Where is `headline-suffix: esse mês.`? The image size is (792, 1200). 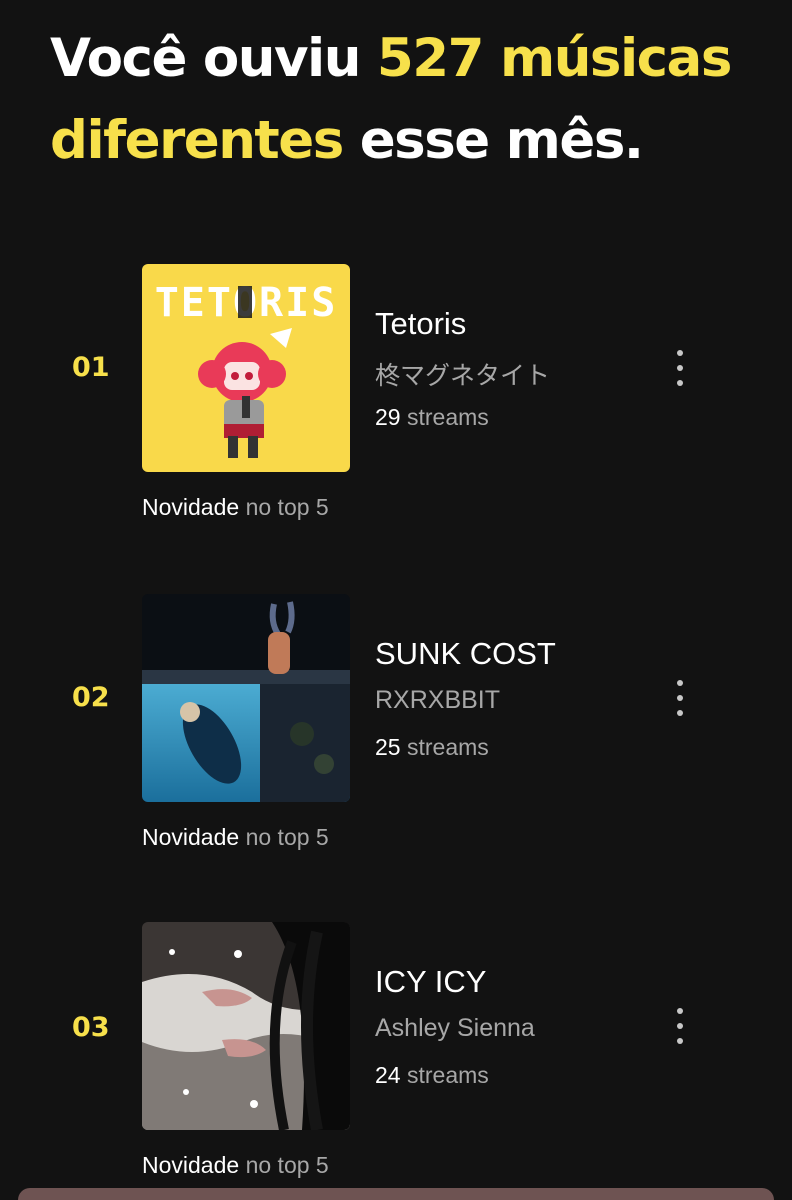
headline-suffix: esse mês. is located at coordinates (493, 140).